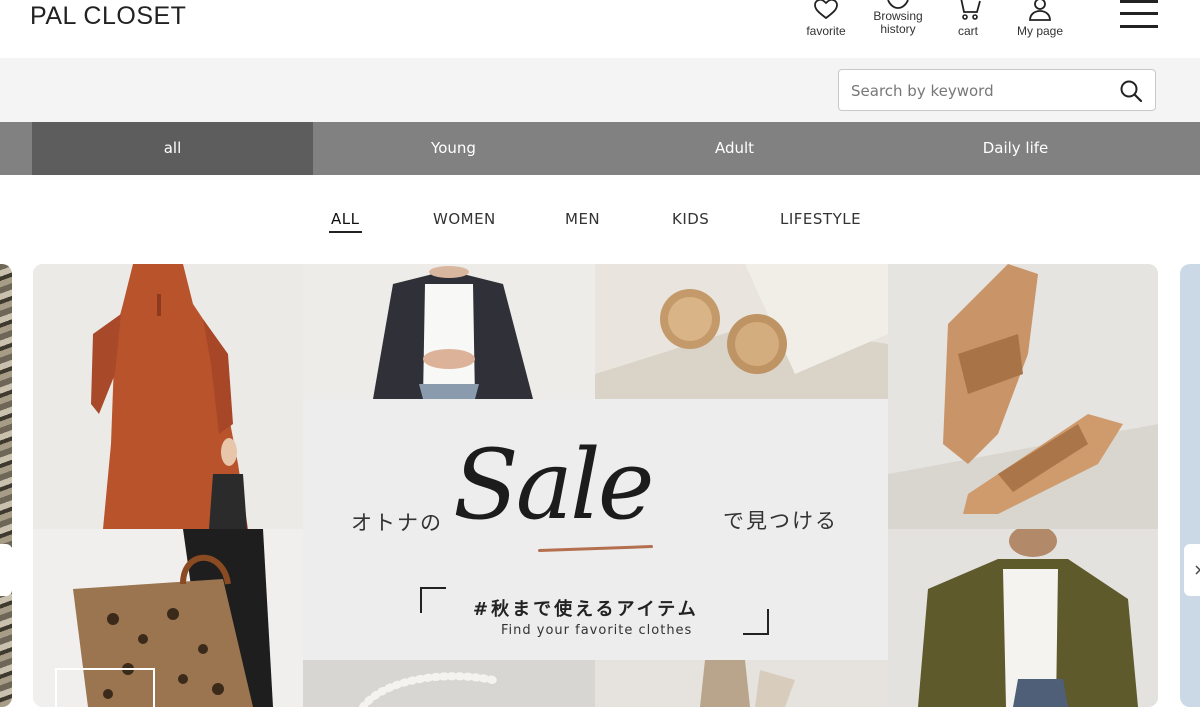 The image size is (1200, 707). I want to click on subnav-active-indicator, so click(345, 232).